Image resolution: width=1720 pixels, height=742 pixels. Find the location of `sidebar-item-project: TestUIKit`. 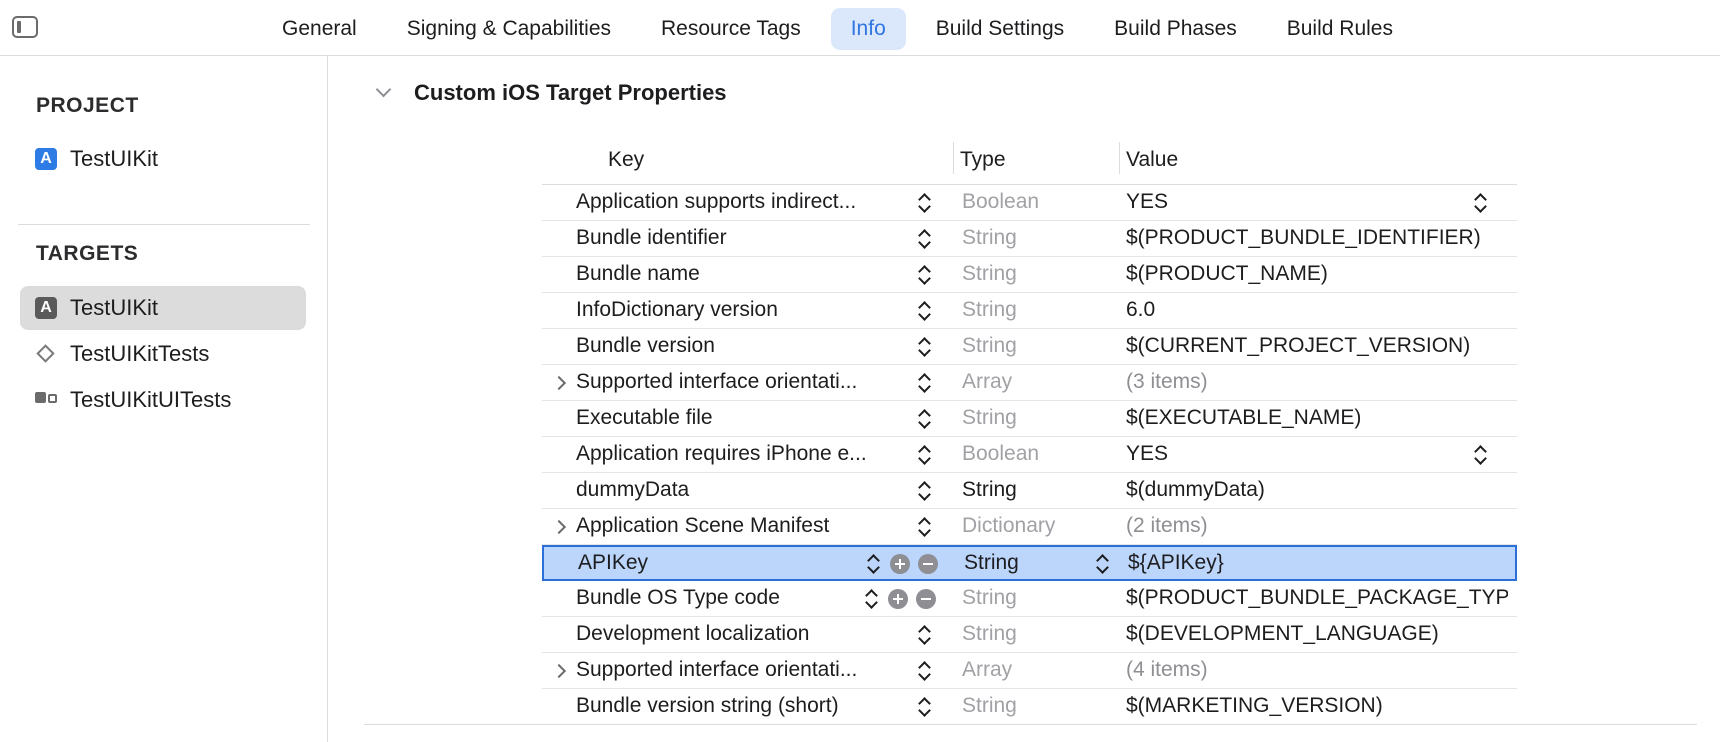

sidebar-item-project: TestUIKit is located at coordinates (163, 159).